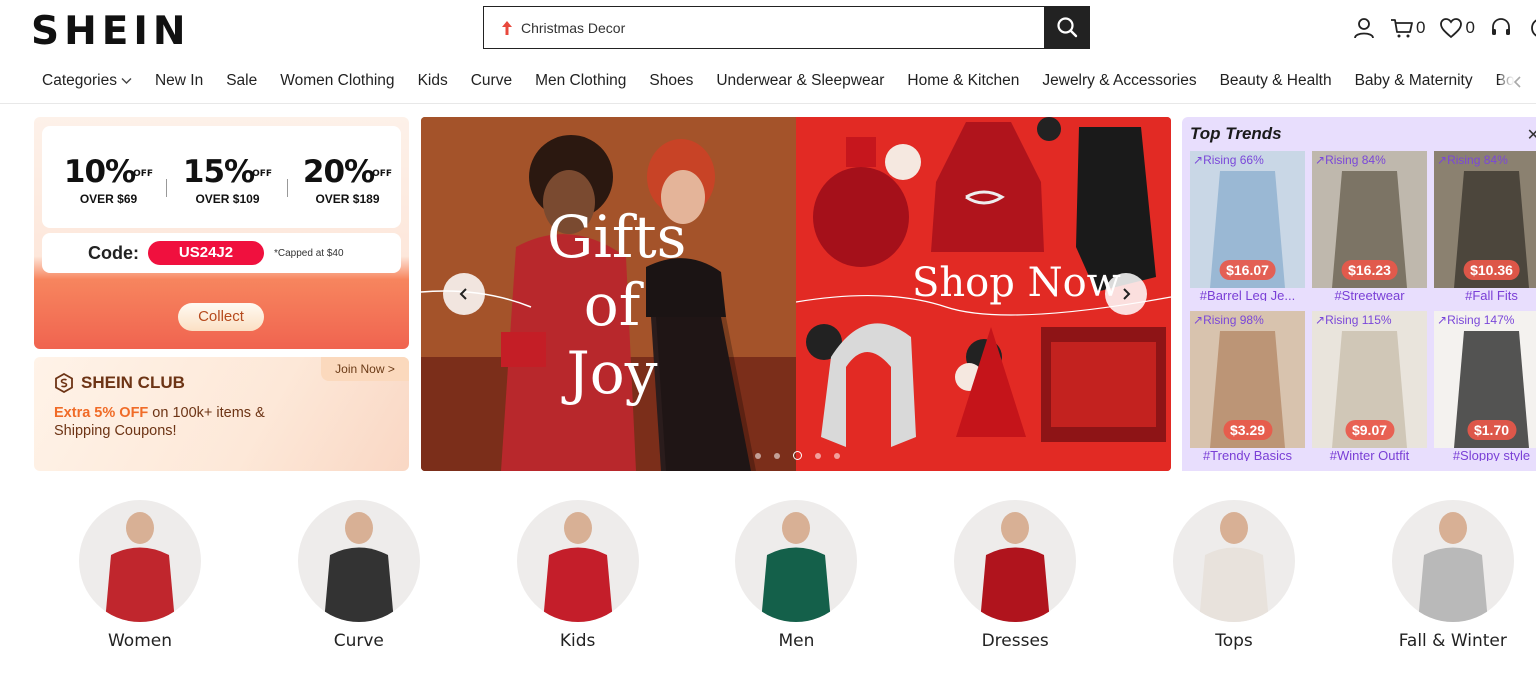 The height and width of the screenshot is (690, 1536). Describe the element at coordinates (800, 81) in the screenshot. I see `nav-item: Underwear & Sleepwear` at that location.